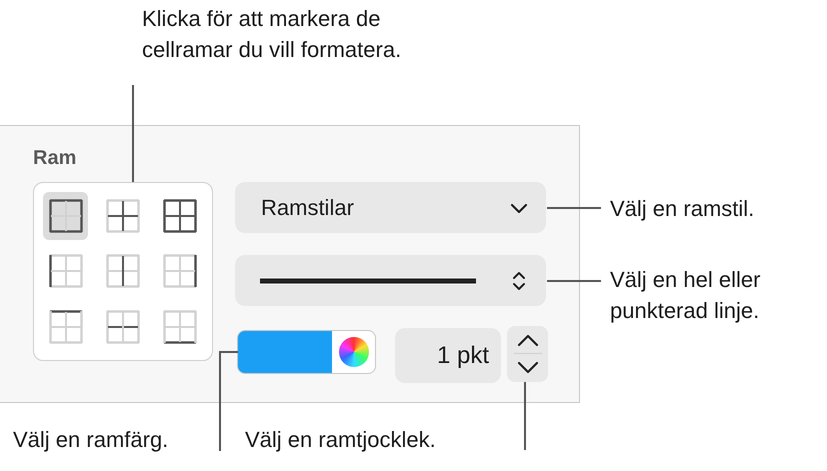  I want to click on stepper, so click(527, 354).